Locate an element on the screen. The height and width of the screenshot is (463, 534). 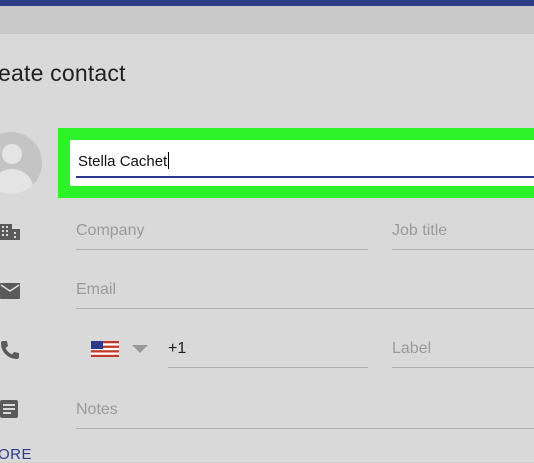
dialog-title: eate contact is located at coordinates (63, 73).